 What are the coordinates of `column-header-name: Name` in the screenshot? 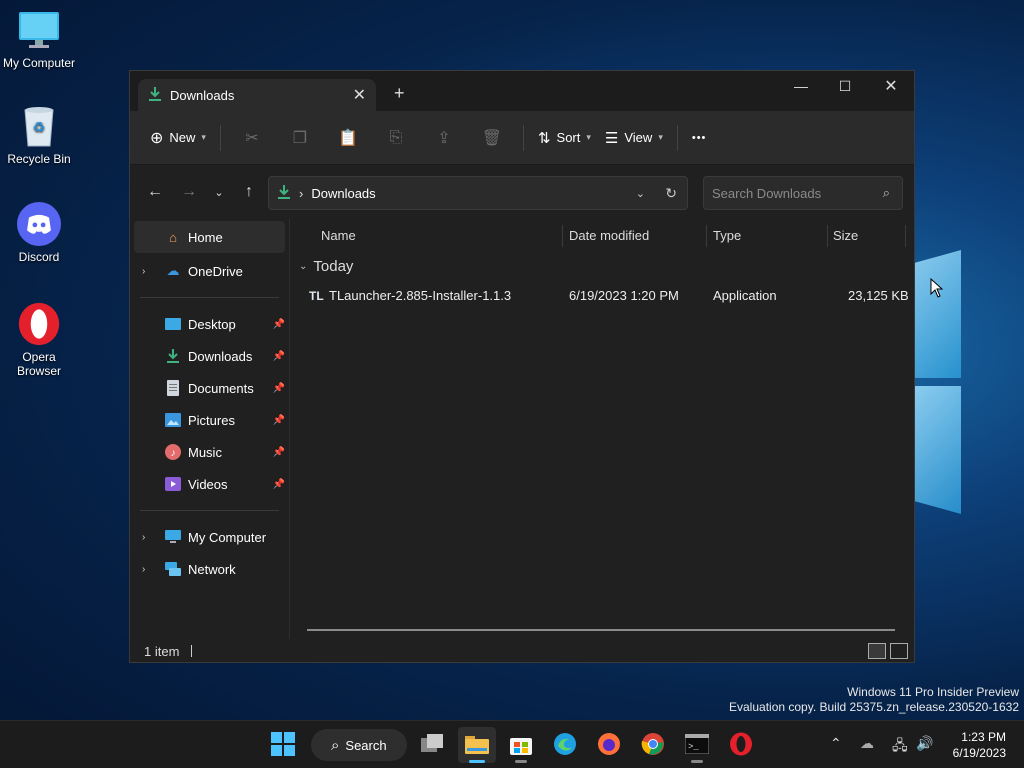 It's located at (338, 235).